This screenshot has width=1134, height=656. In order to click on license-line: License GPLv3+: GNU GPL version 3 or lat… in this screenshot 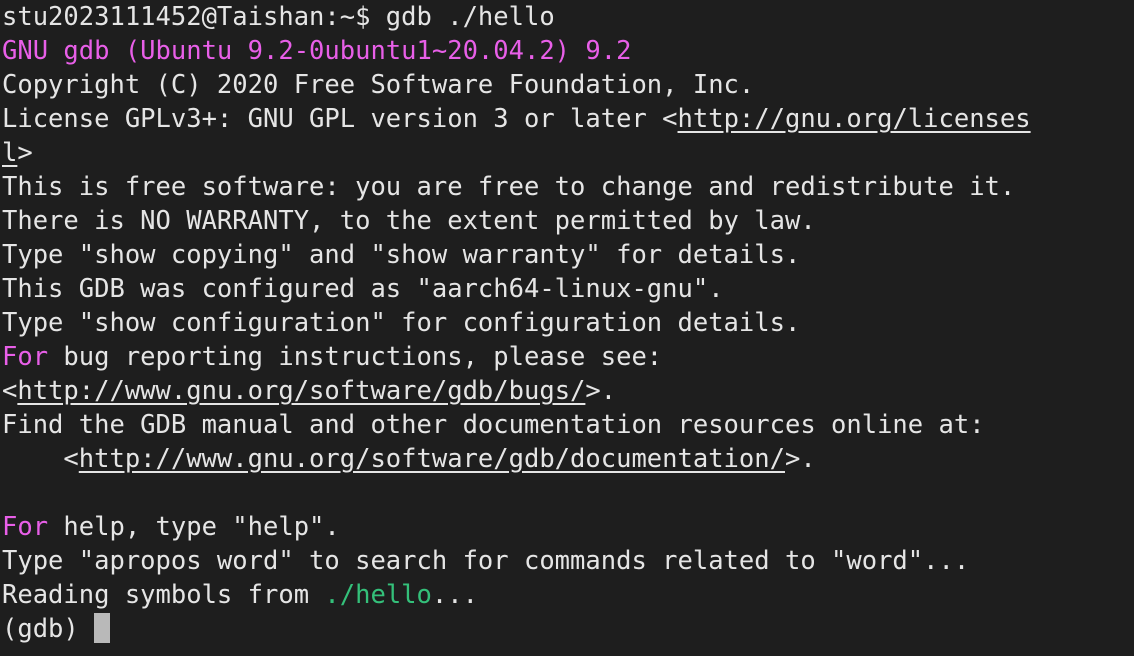, I will do `click(568, 119)`.